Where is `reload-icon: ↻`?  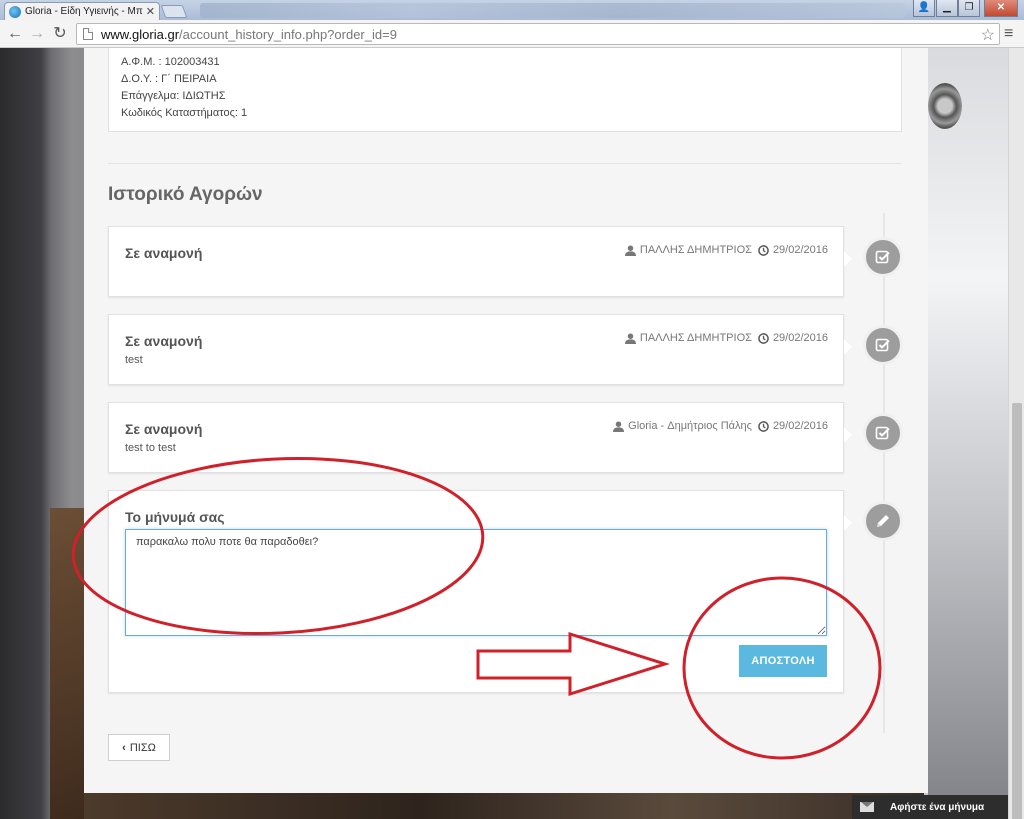
reload-icon: ↻ is located at coordinates (60, 34).